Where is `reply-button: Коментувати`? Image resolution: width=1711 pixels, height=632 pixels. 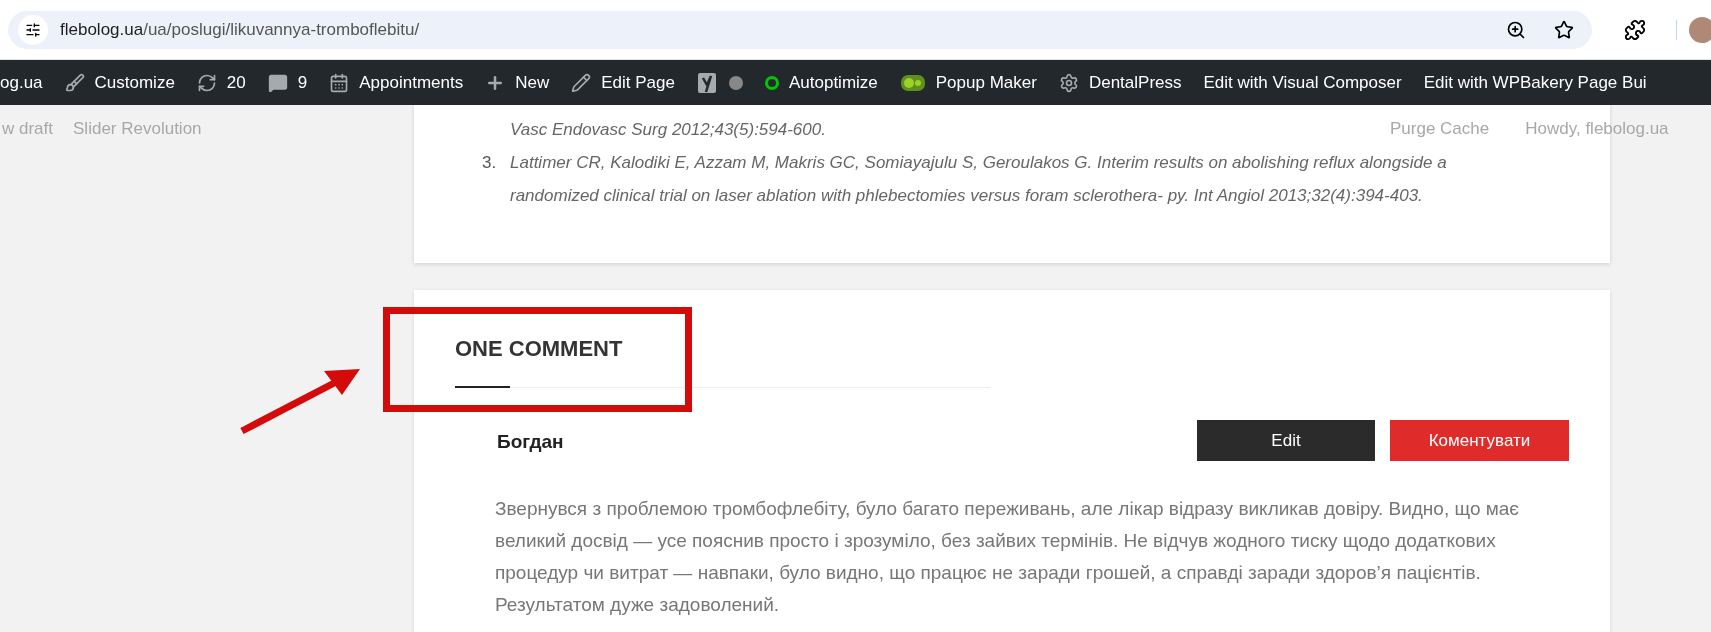
reply-button: Коментувати is located at coordinates (1479, 440).